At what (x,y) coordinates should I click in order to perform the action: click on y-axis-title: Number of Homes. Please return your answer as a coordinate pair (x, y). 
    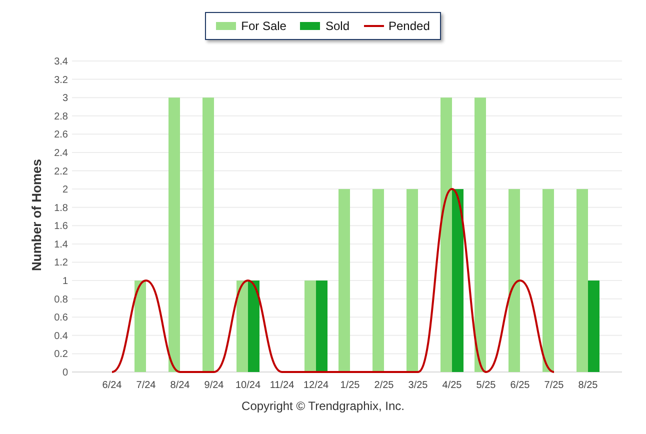
    Looking at the image, I should click on (36, 215).